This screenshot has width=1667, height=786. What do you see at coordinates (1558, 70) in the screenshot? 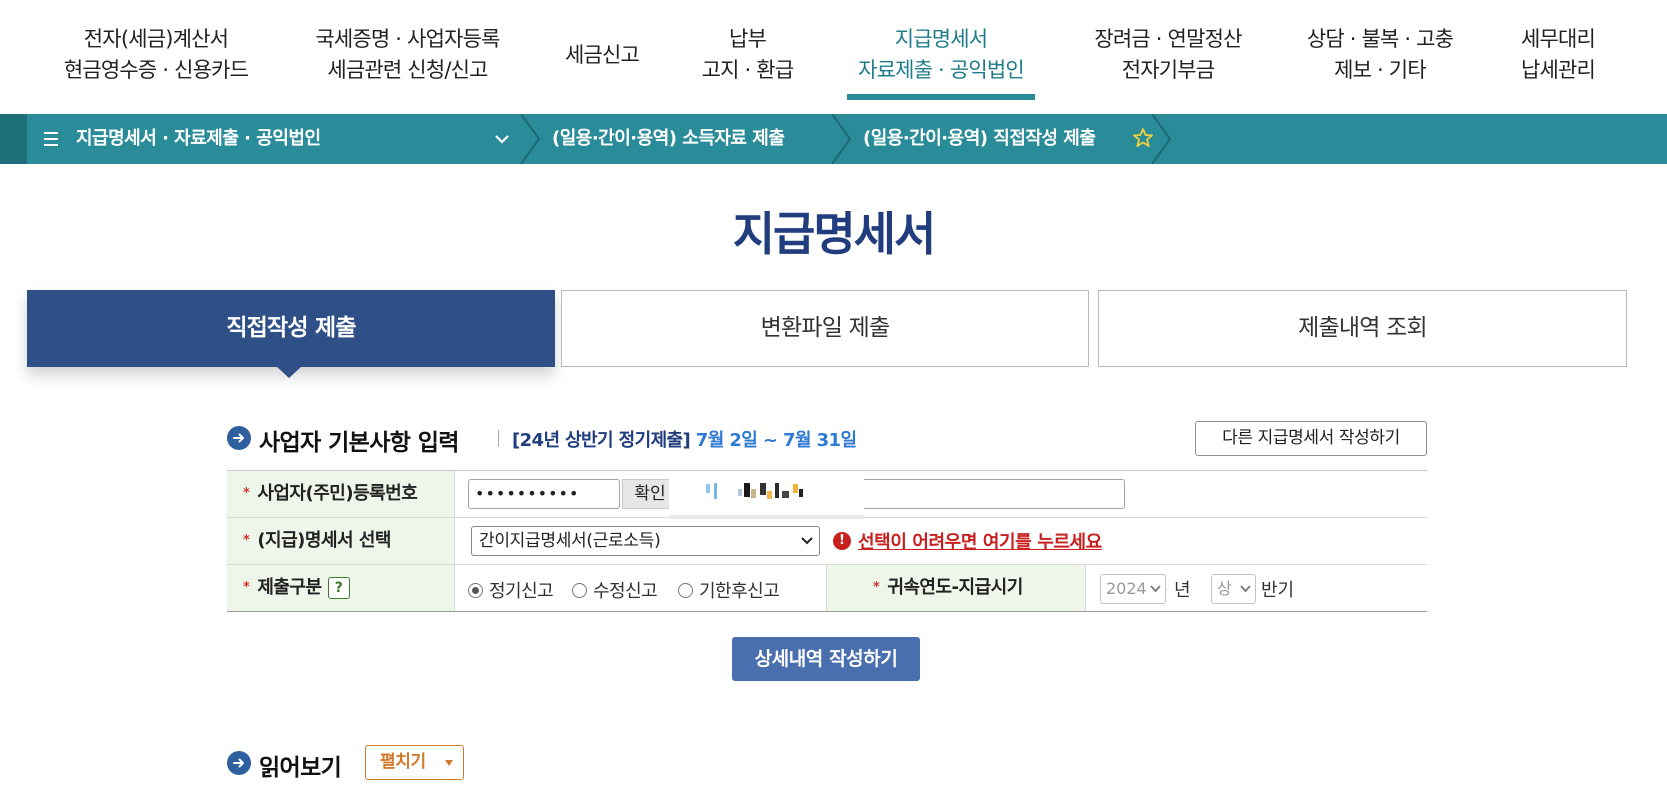
I see `nav-item-line2: 납세관리` at bounding box center [1558, 70].